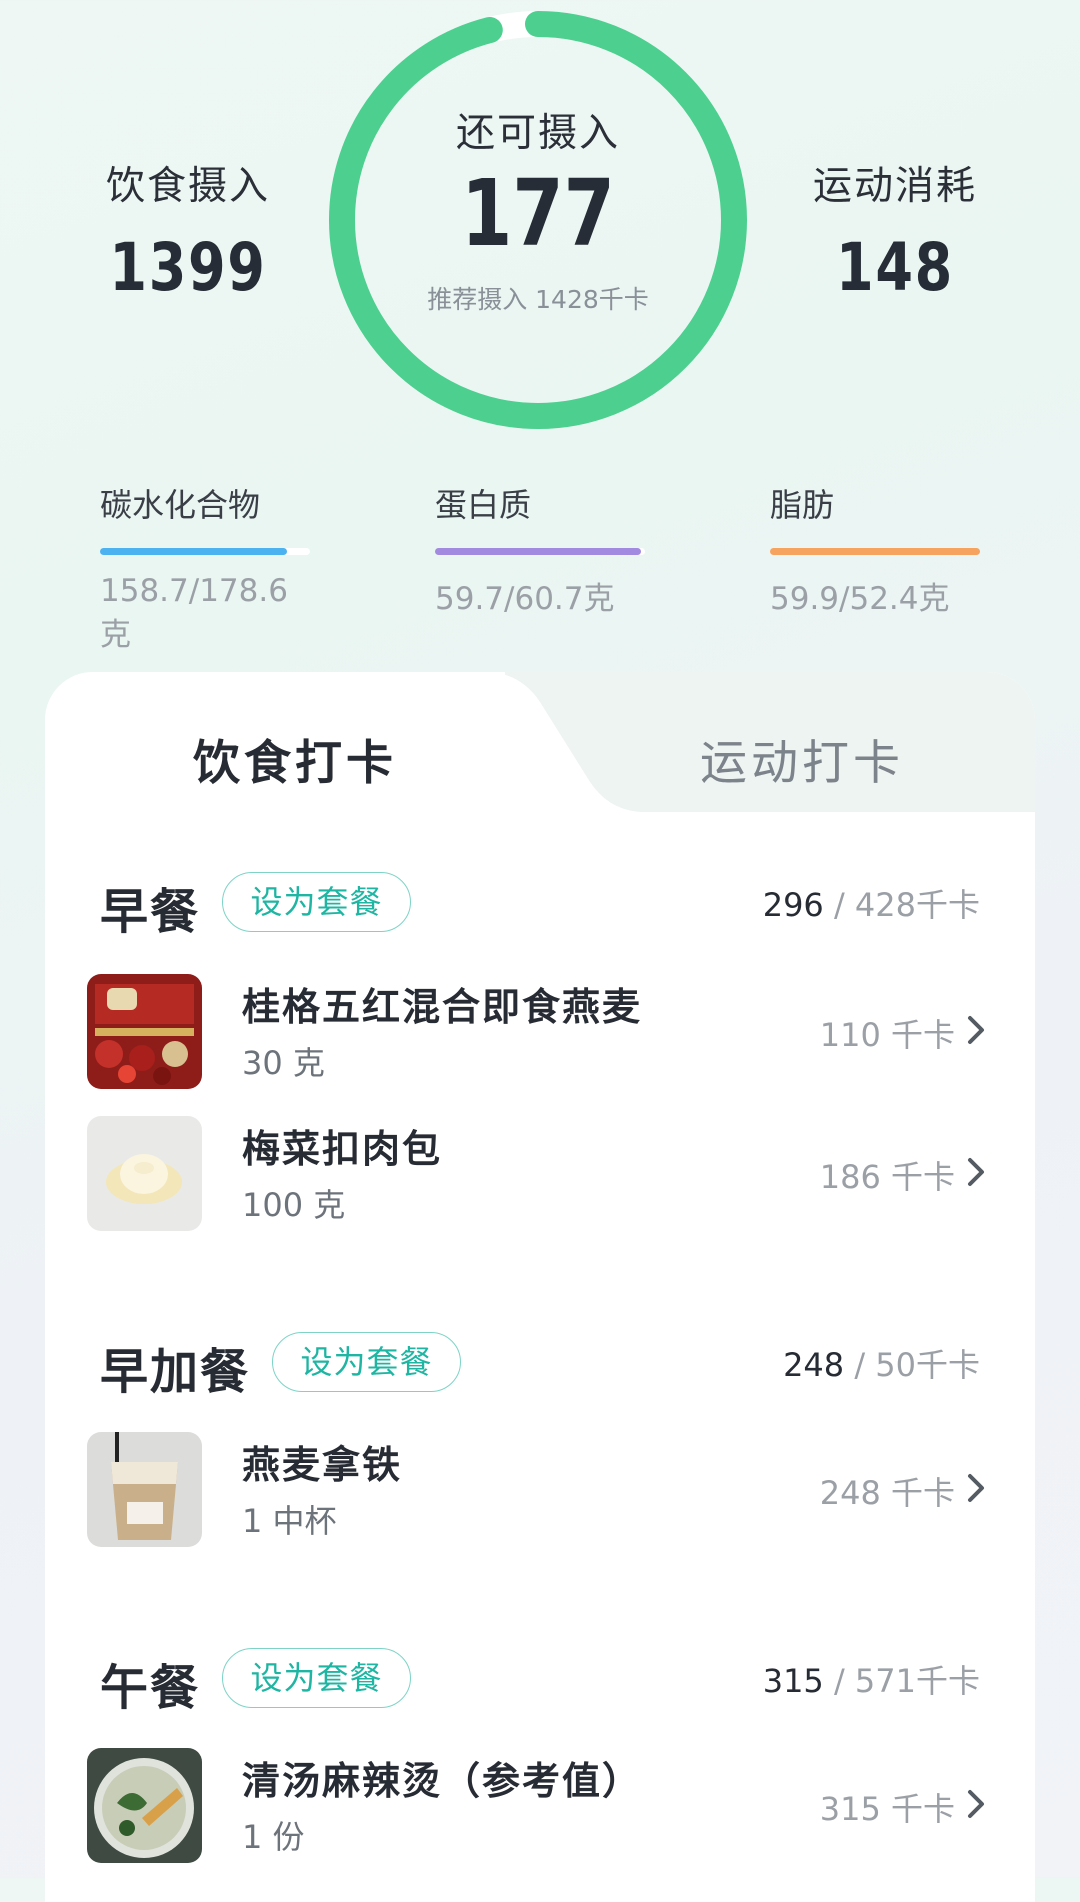  Describe the element at coordinates (927, 1365) in the screenshot. I see `meal-target: 50千卡` at that location.